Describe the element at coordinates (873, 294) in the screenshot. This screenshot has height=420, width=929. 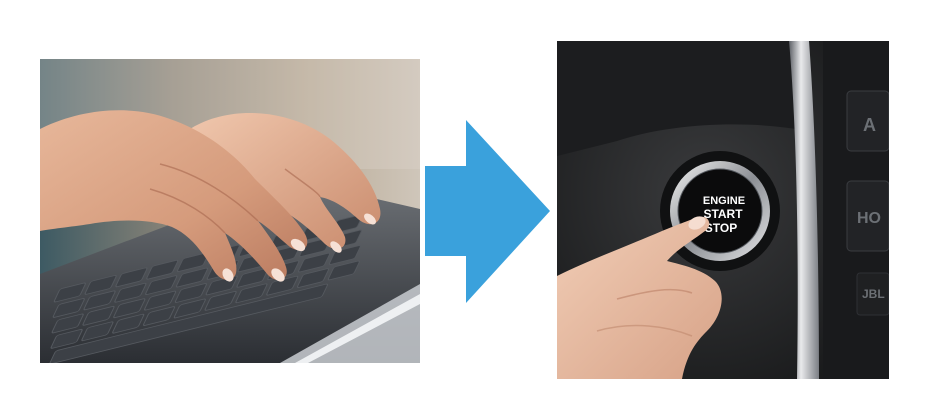
I see `jbl-badge: JBL` at that location.